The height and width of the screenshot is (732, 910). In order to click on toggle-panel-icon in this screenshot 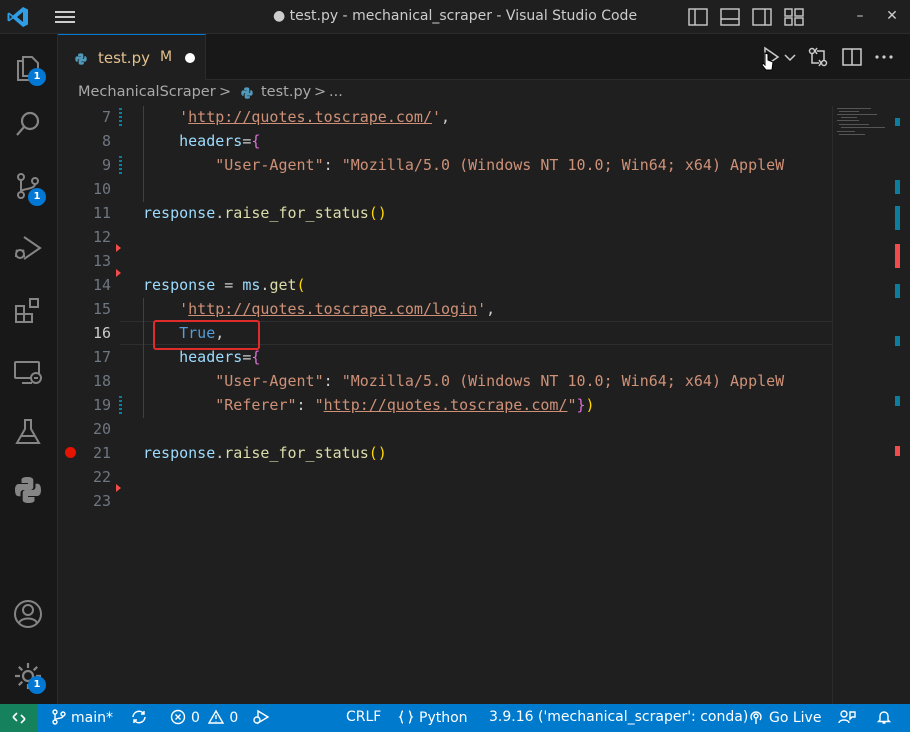, I will do `click(730, 17)`.